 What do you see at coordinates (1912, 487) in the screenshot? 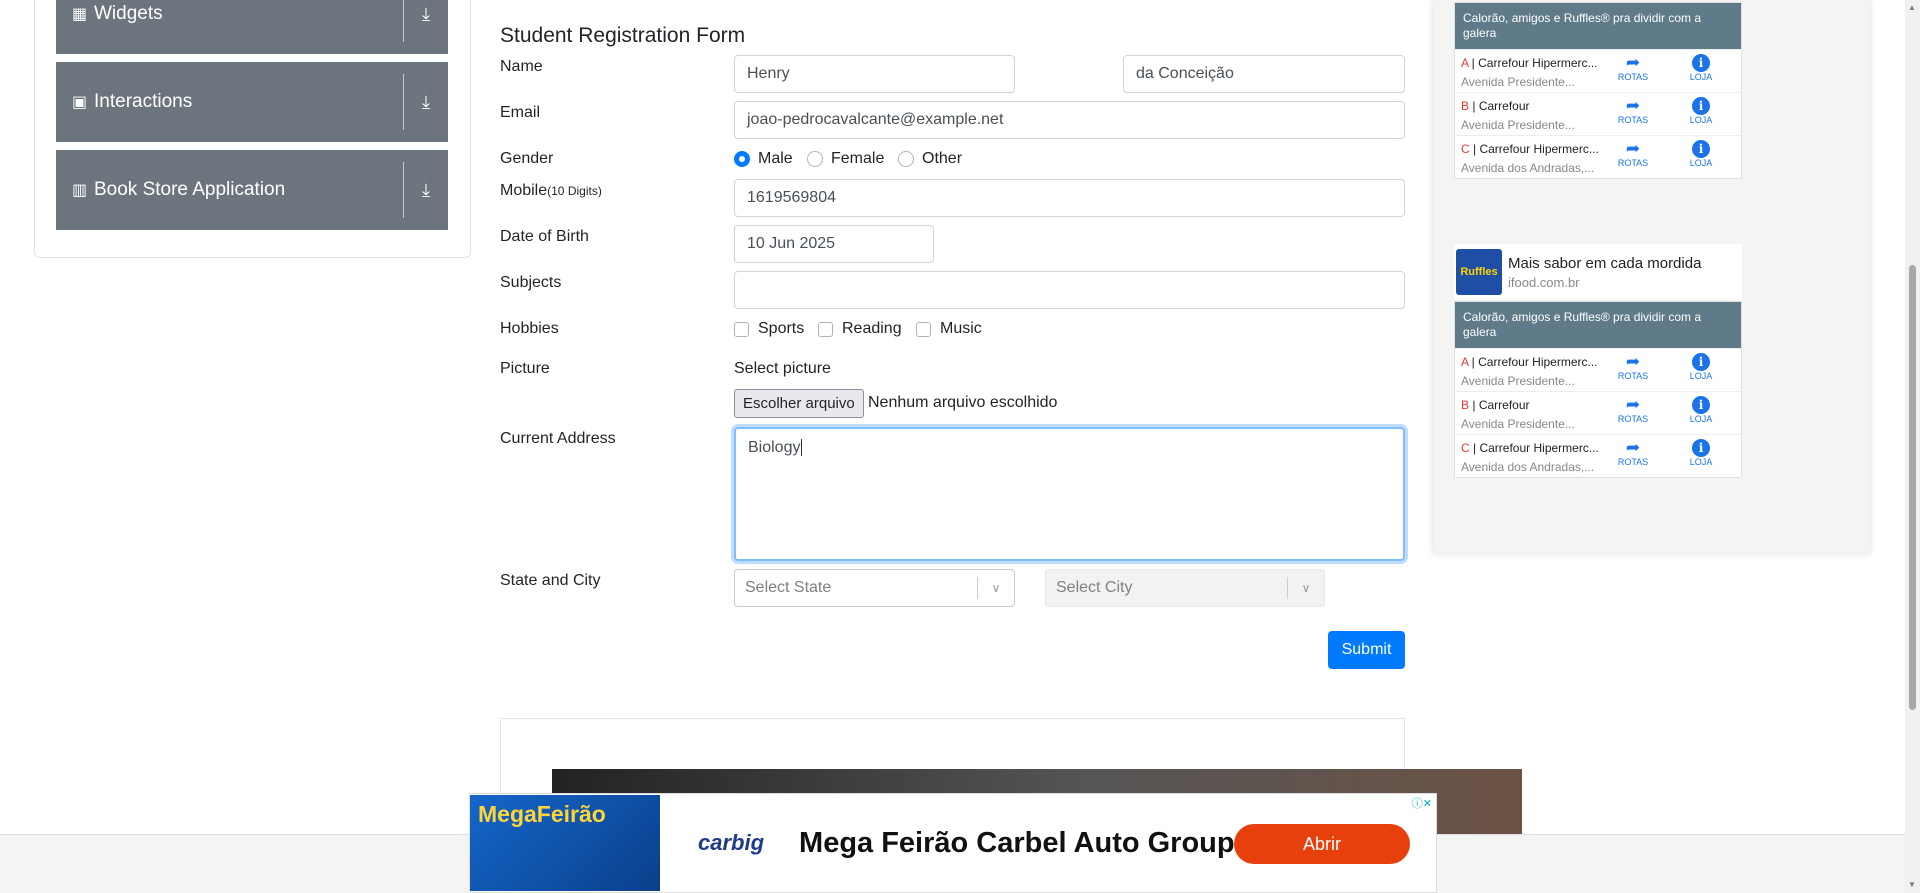
I see `scrollbar-thumb` at bounding box center [1912, 487].